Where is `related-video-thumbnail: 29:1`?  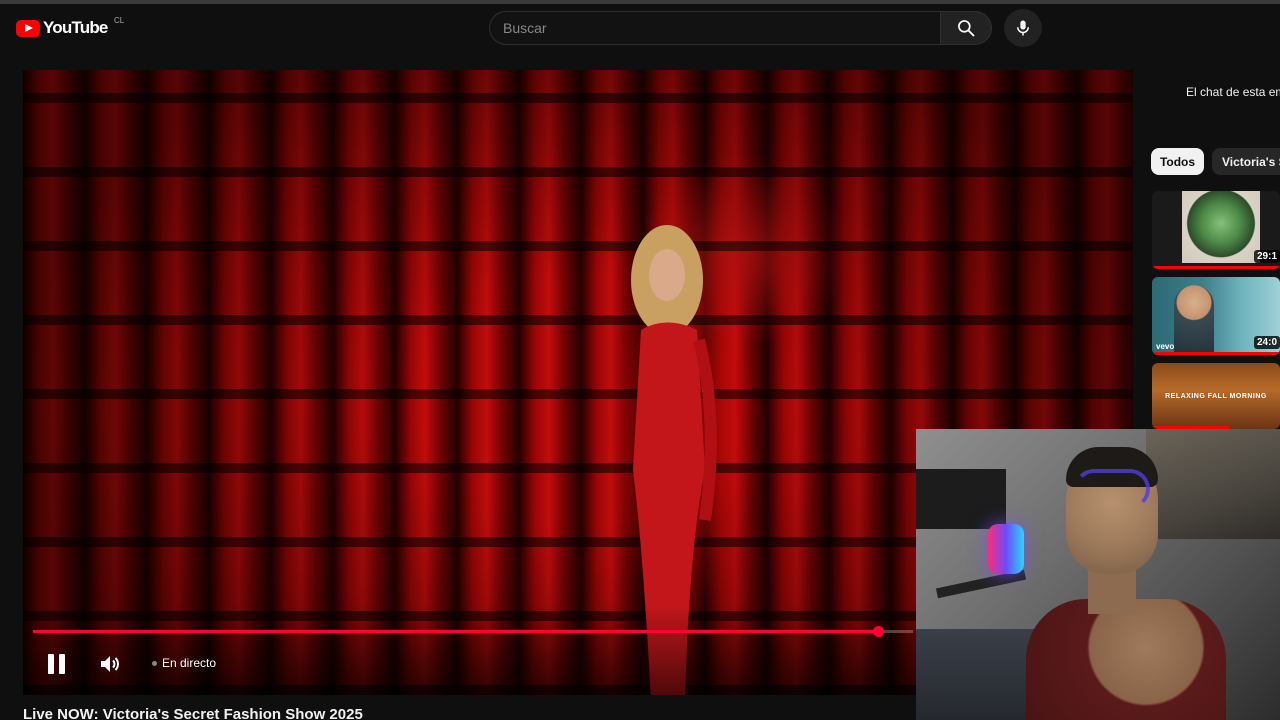
related-video-thumbnail: 29:1 is located at coordinates (1216, 230).